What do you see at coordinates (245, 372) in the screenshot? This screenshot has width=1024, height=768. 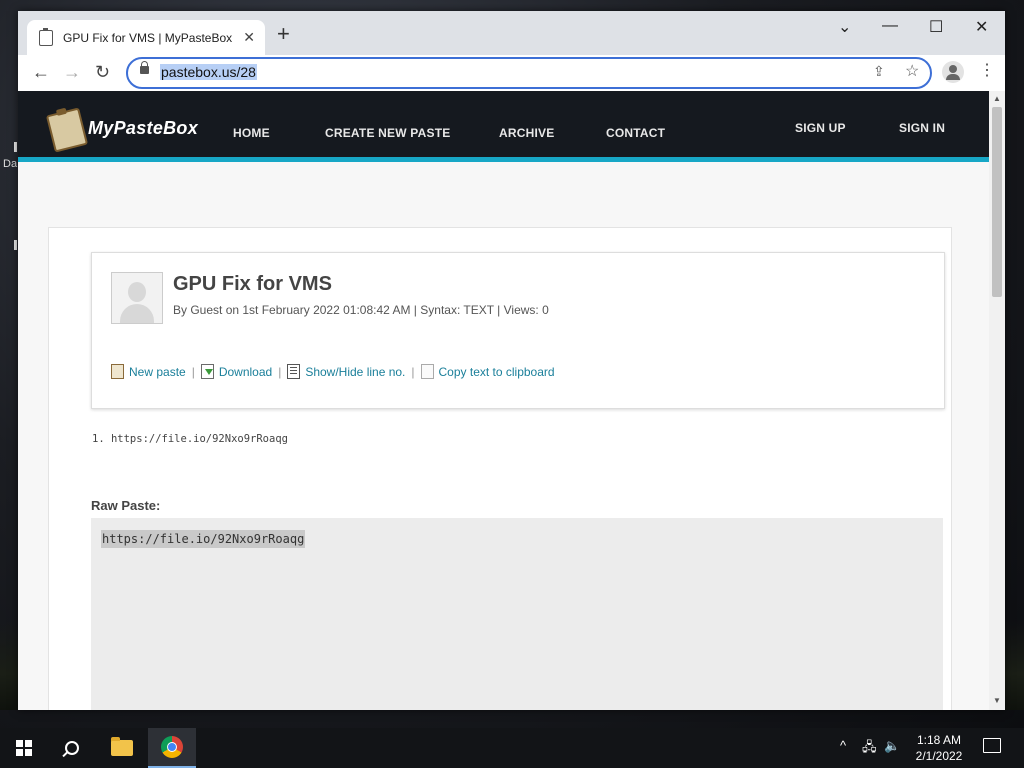 I see `download-link: Download` at bounding box center [245, 372].